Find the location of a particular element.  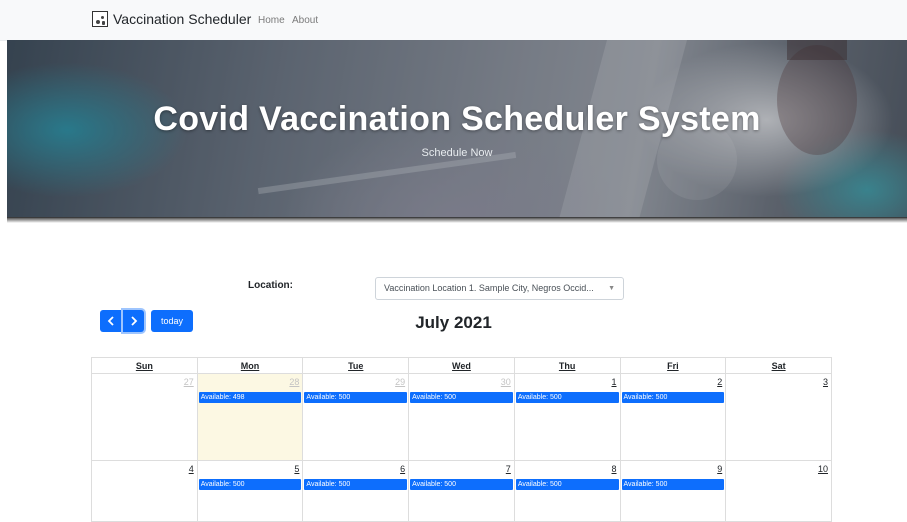

day-cell: 27 is located at coordinates (144, 417).